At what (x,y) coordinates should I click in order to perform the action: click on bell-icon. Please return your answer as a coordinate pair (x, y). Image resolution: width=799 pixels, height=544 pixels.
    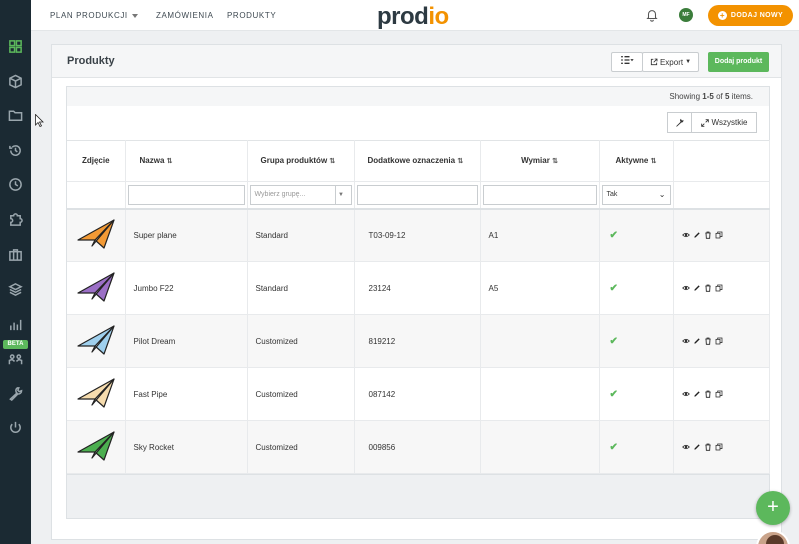
    Looking at the image, I should click on (652, 15).